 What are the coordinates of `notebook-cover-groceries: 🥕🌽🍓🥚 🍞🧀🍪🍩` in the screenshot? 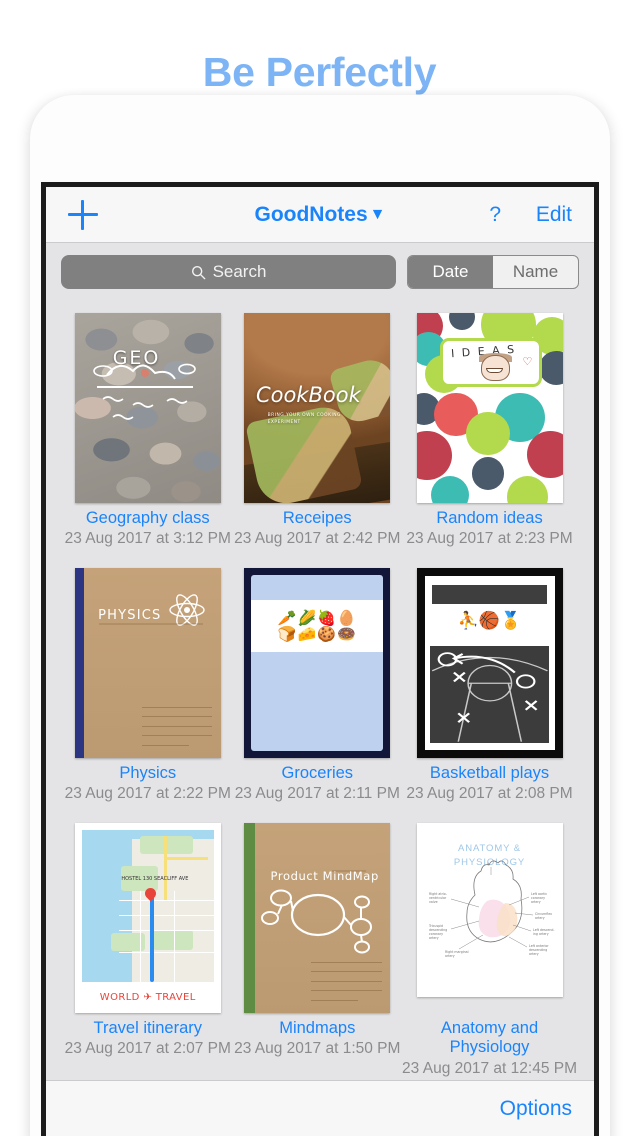 It's located at (317, 663).